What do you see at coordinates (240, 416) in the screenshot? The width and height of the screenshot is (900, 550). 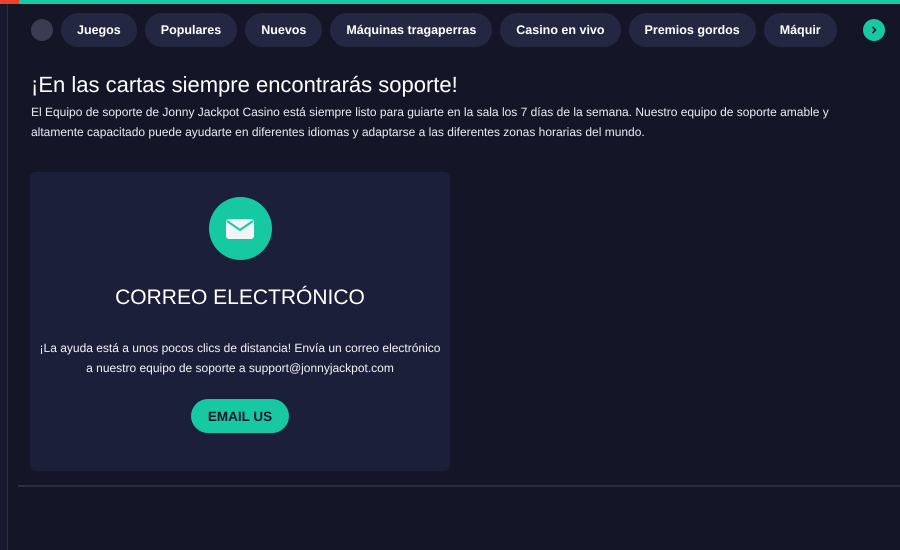 I see `email-us-button: EMAIL US` at bounding box center [240, 416].